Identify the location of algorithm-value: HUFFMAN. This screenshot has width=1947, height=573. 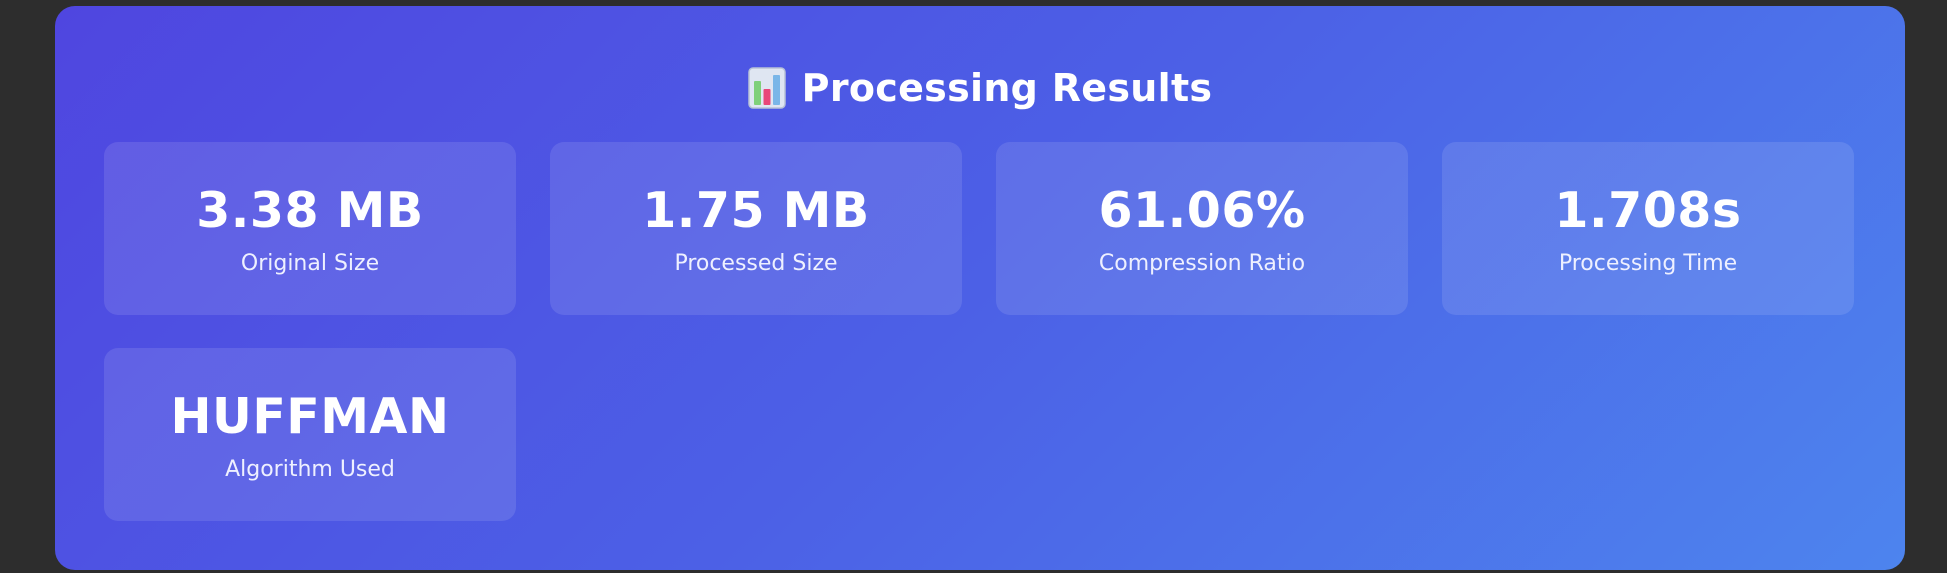
(310, 416).